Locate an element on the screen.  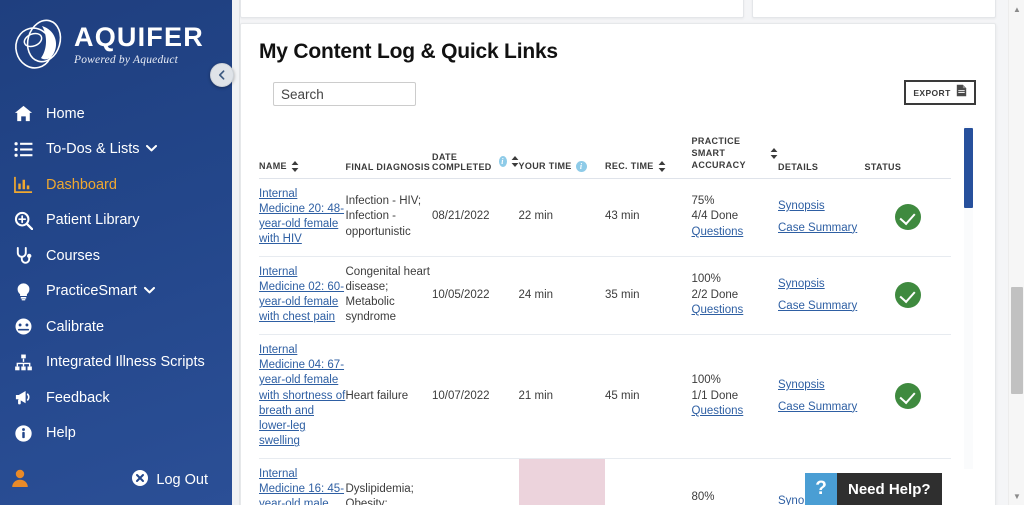
column-header-name: NAME is located at coordinates (302, 152).